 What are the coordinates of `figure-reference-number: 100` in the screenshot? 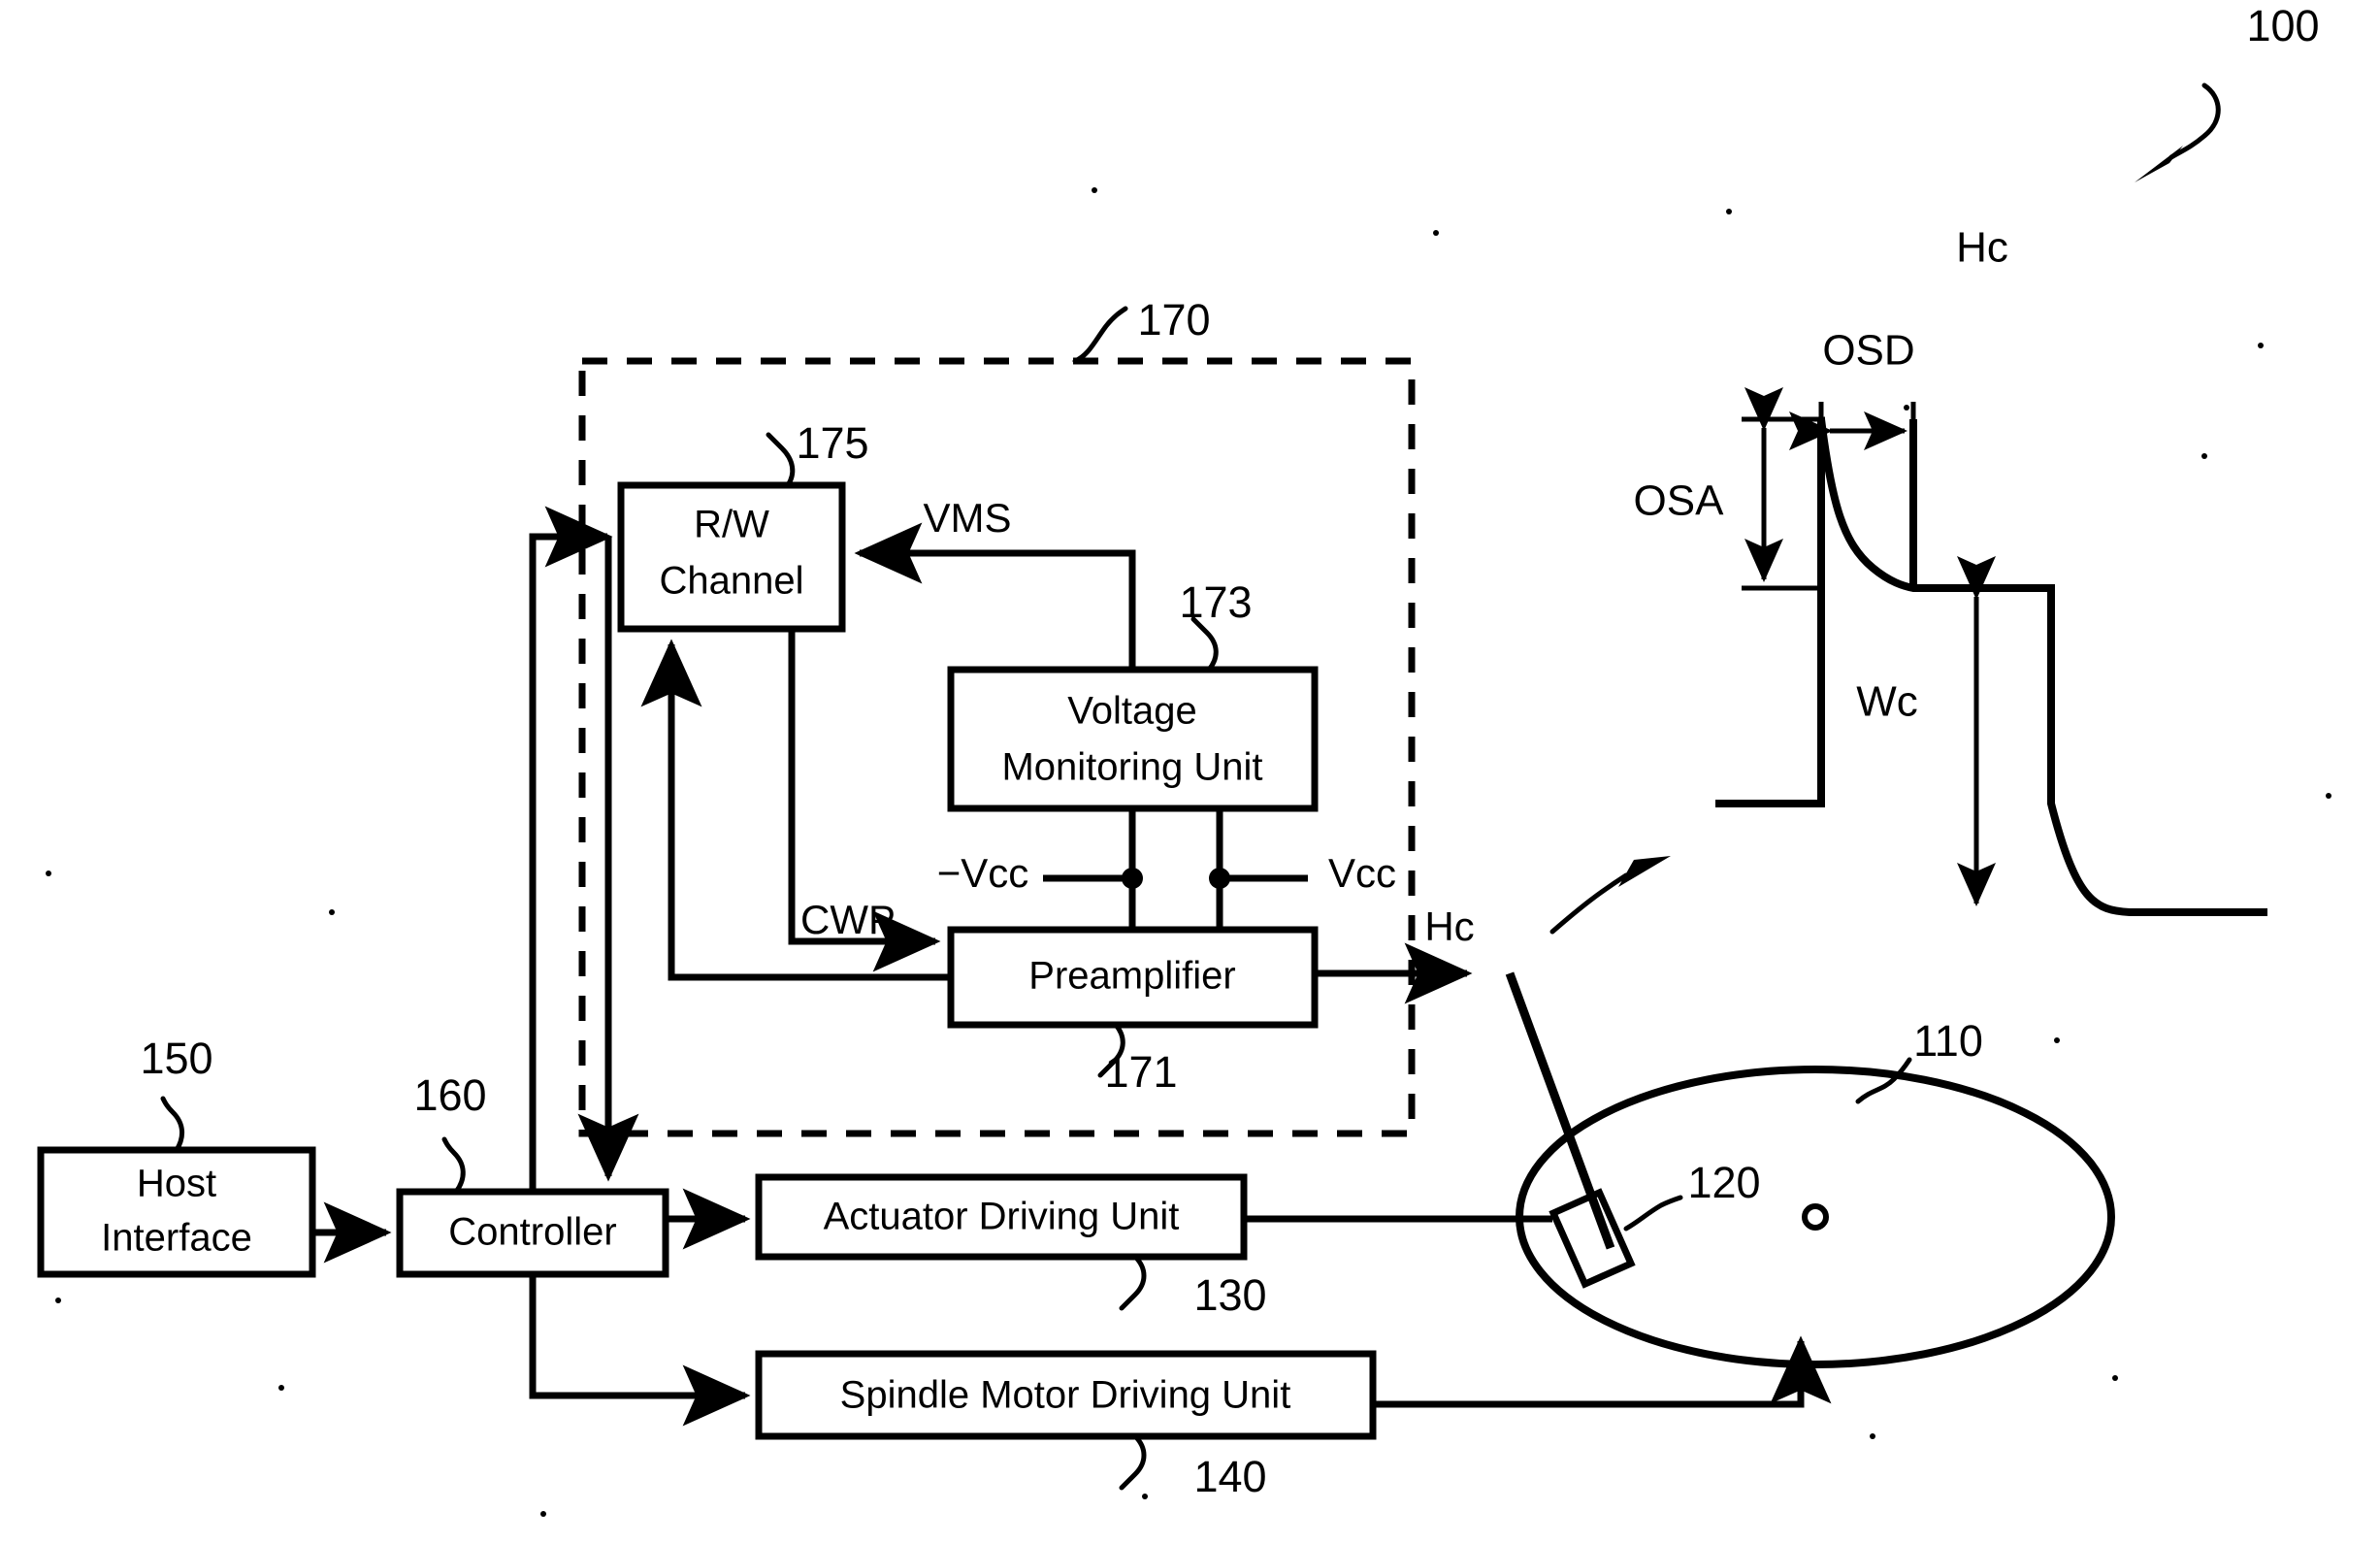 It's located at (2282, 26).